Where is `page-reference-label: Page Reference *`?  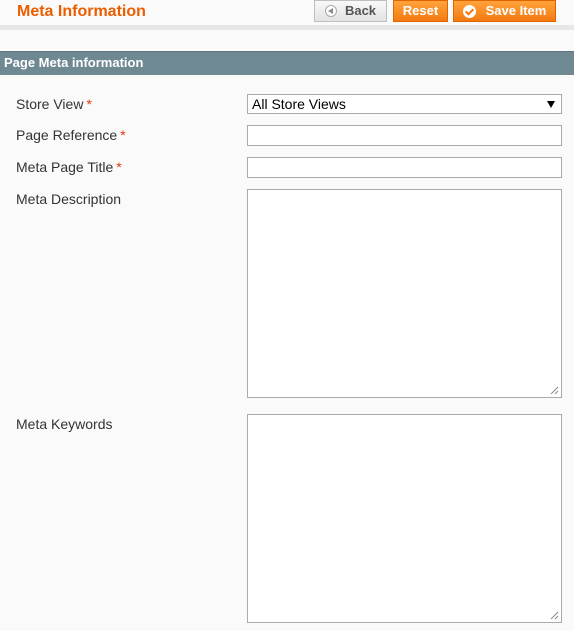 page-reference-label: Page Reference * is located at coordinates (71, 135).